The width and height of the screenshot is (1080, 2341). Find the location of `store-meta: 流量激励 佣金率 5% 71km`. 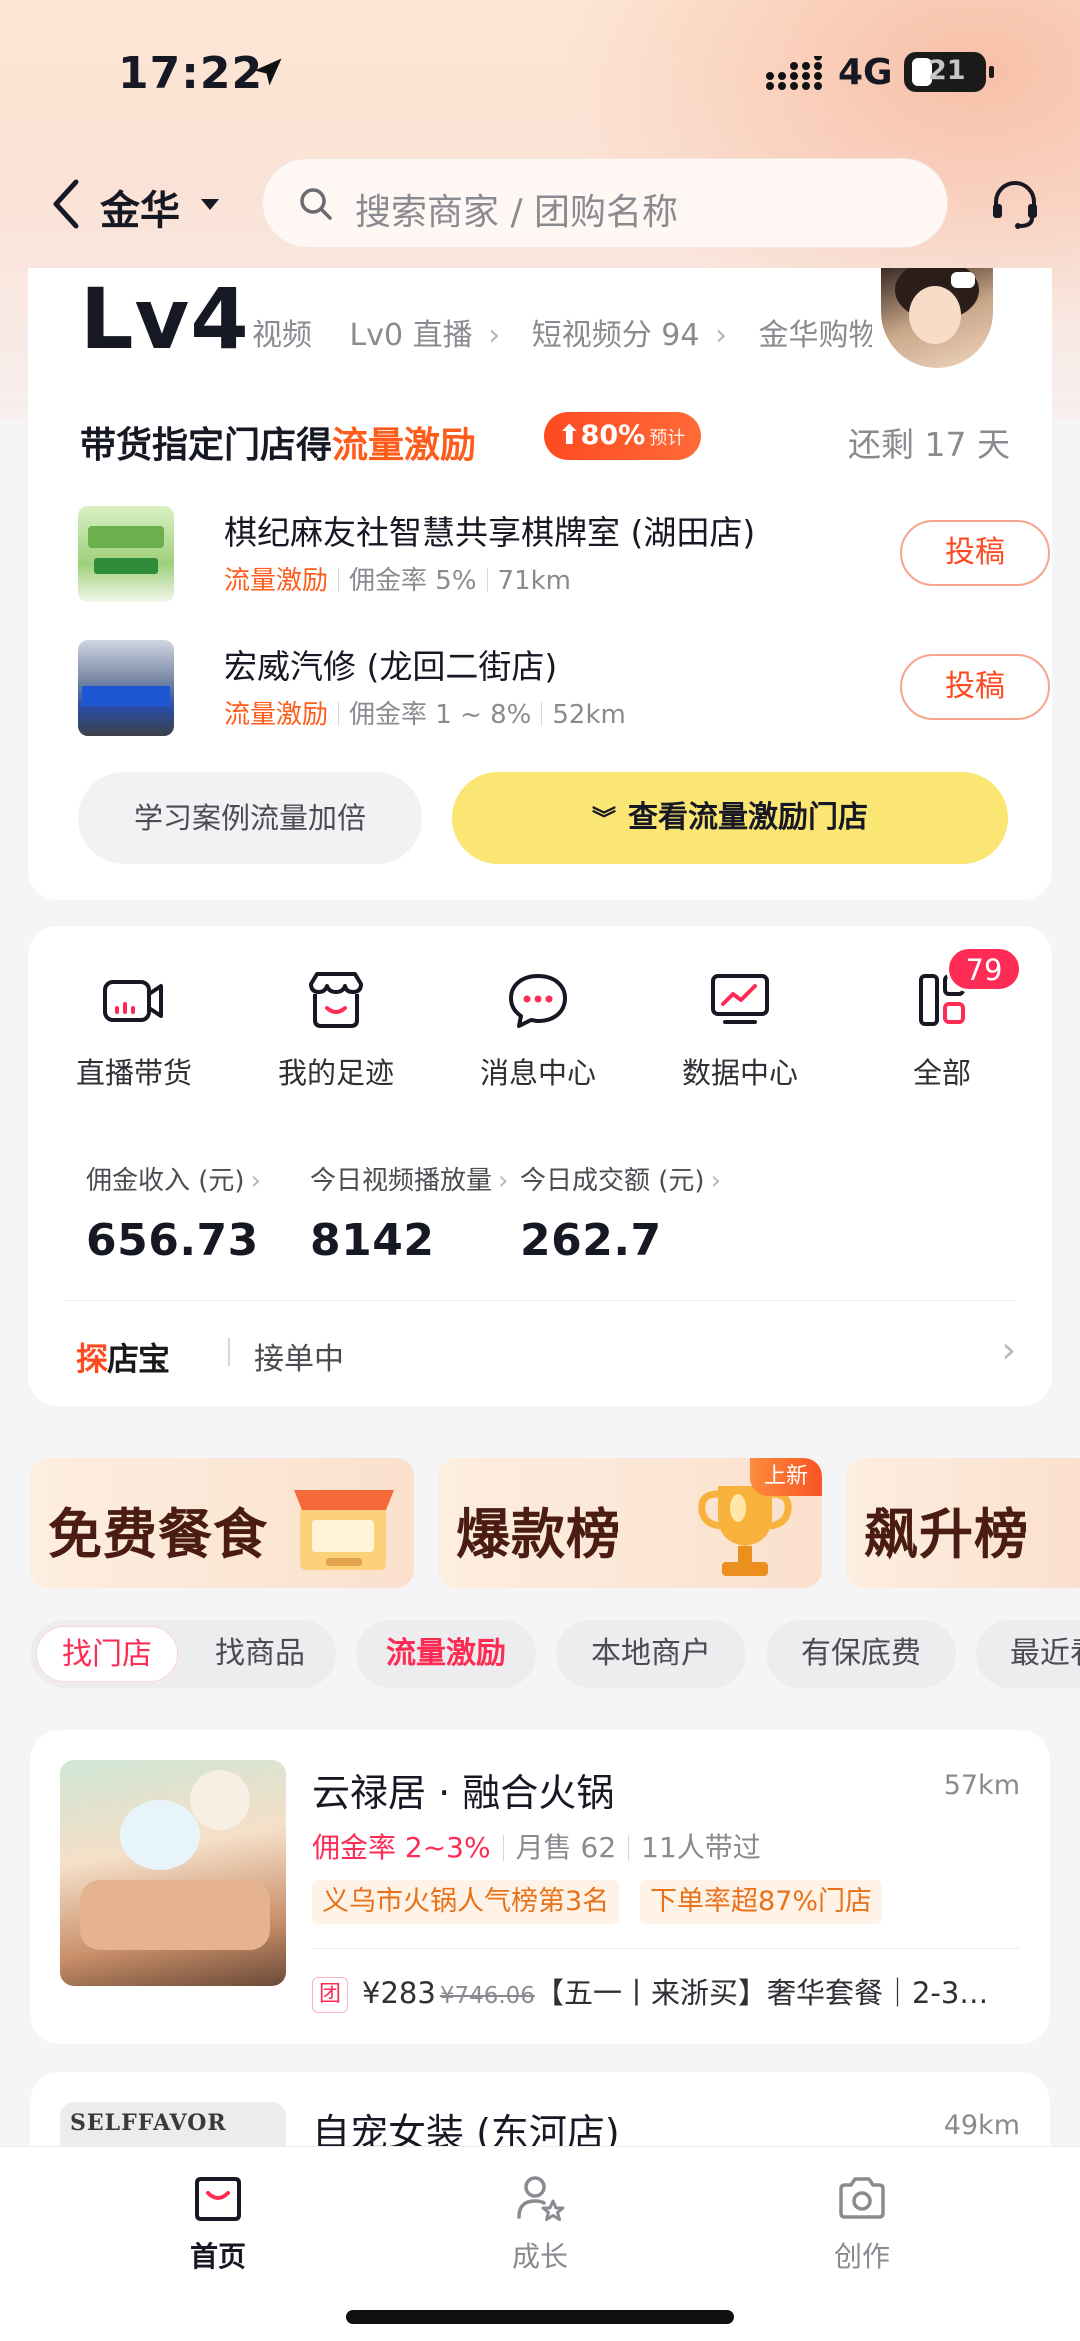

store-meta: 流量激励 佣金率 5% 71km is located at coordinates (397, 578).